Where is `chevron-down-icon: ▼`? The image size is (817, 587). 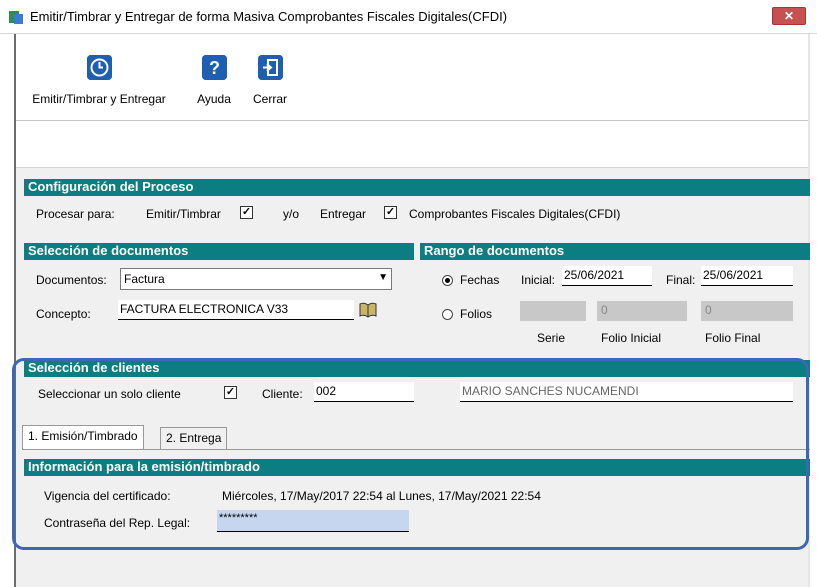 chevron-down-icon: ▼ is located at coordinates (383, 277).